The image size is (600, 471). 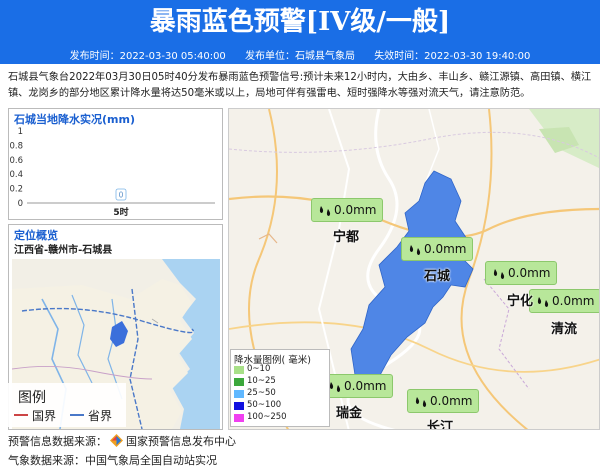 What do you see at coordinates (440, 425) in the screenshot?
I see `place-label: 长汀` at bounding box center [440, 425].